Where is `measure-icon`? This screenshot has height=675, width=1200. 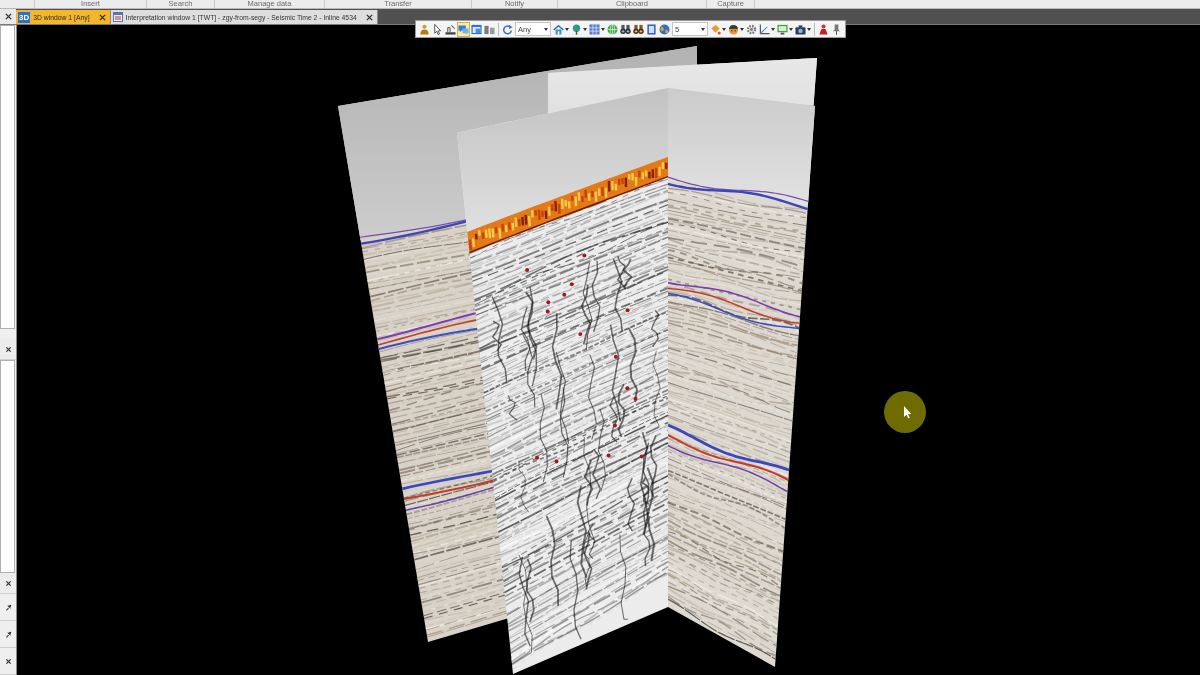 measure-icon is located at coordinates (450, 29).